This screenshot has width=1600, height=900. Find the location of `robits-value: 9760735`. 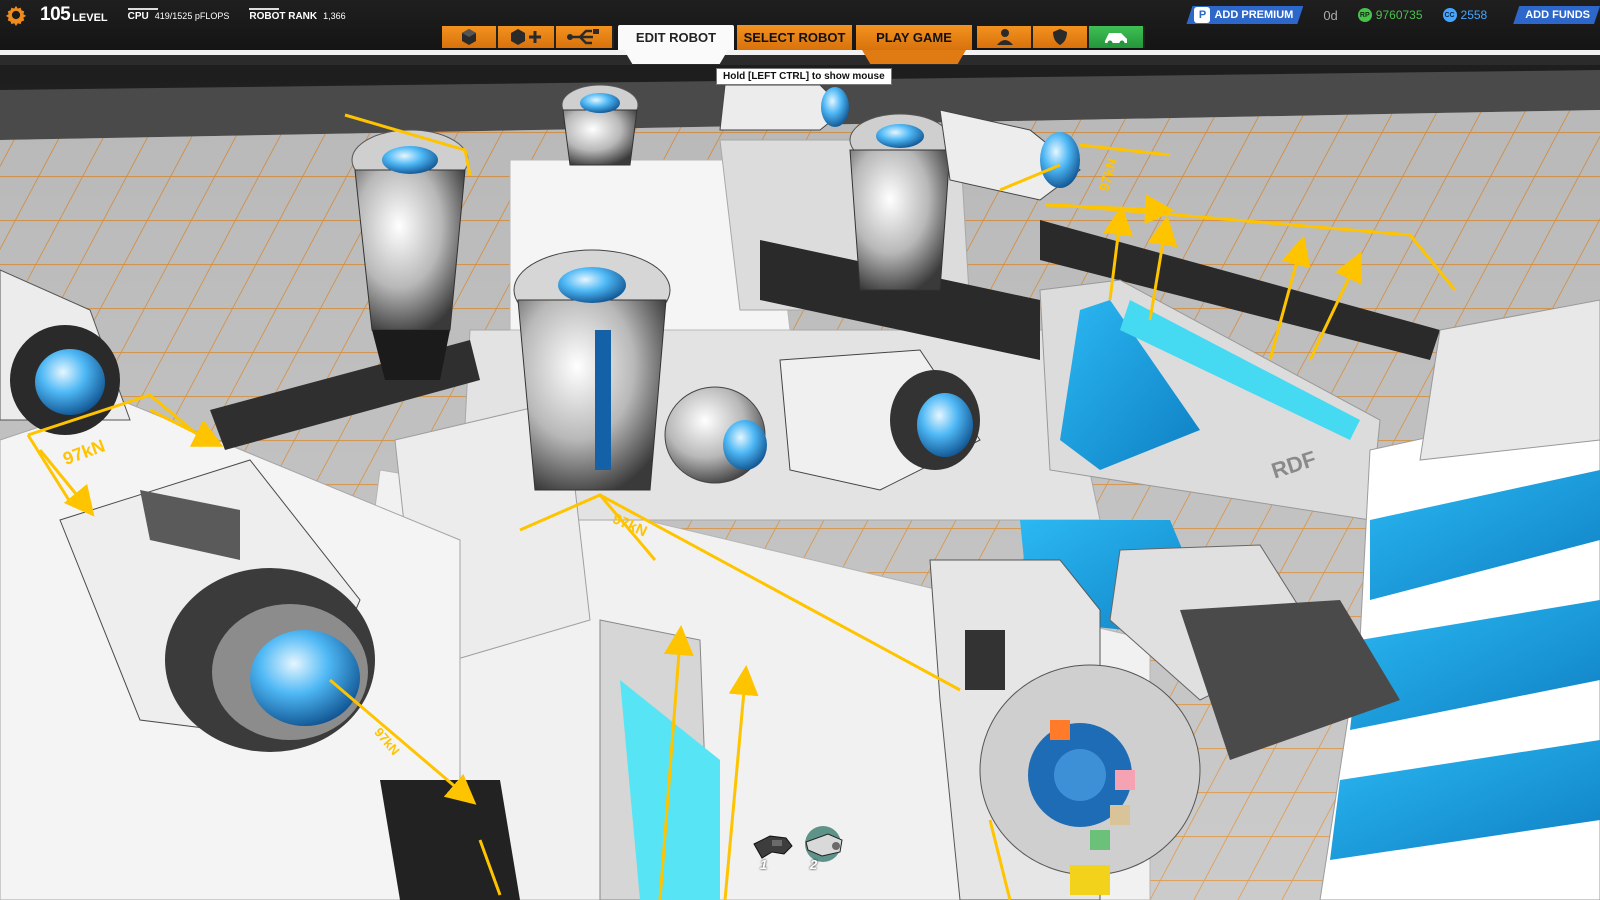

robits-value: 9760735 is located at coordinates (1399, 15).